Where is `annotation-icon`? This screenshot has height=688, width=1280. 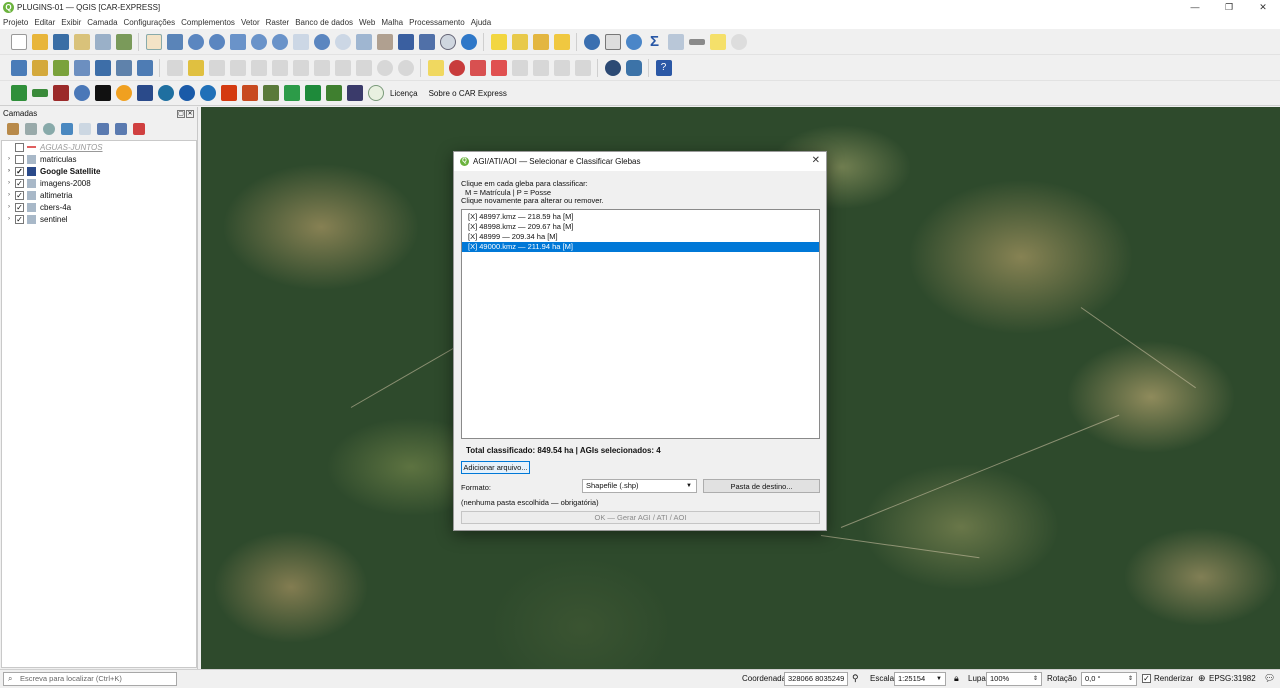 annotation-icon is located at coordinates (738, 41).